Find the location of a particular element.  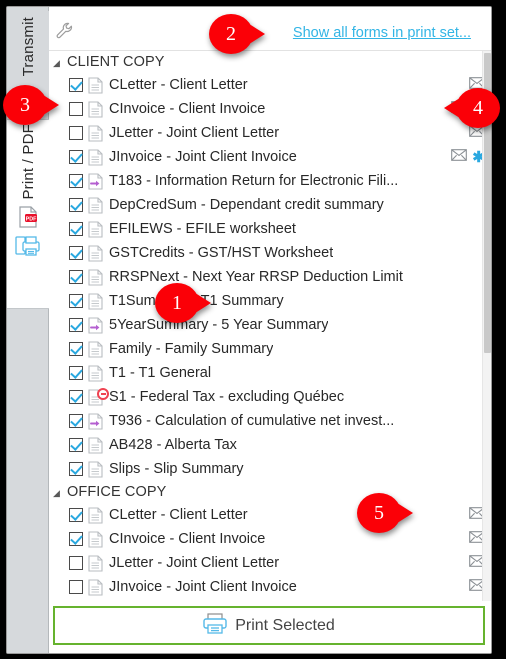

tab-print-pdf: Print / PDF PDF is located at coordinates (28, 214).